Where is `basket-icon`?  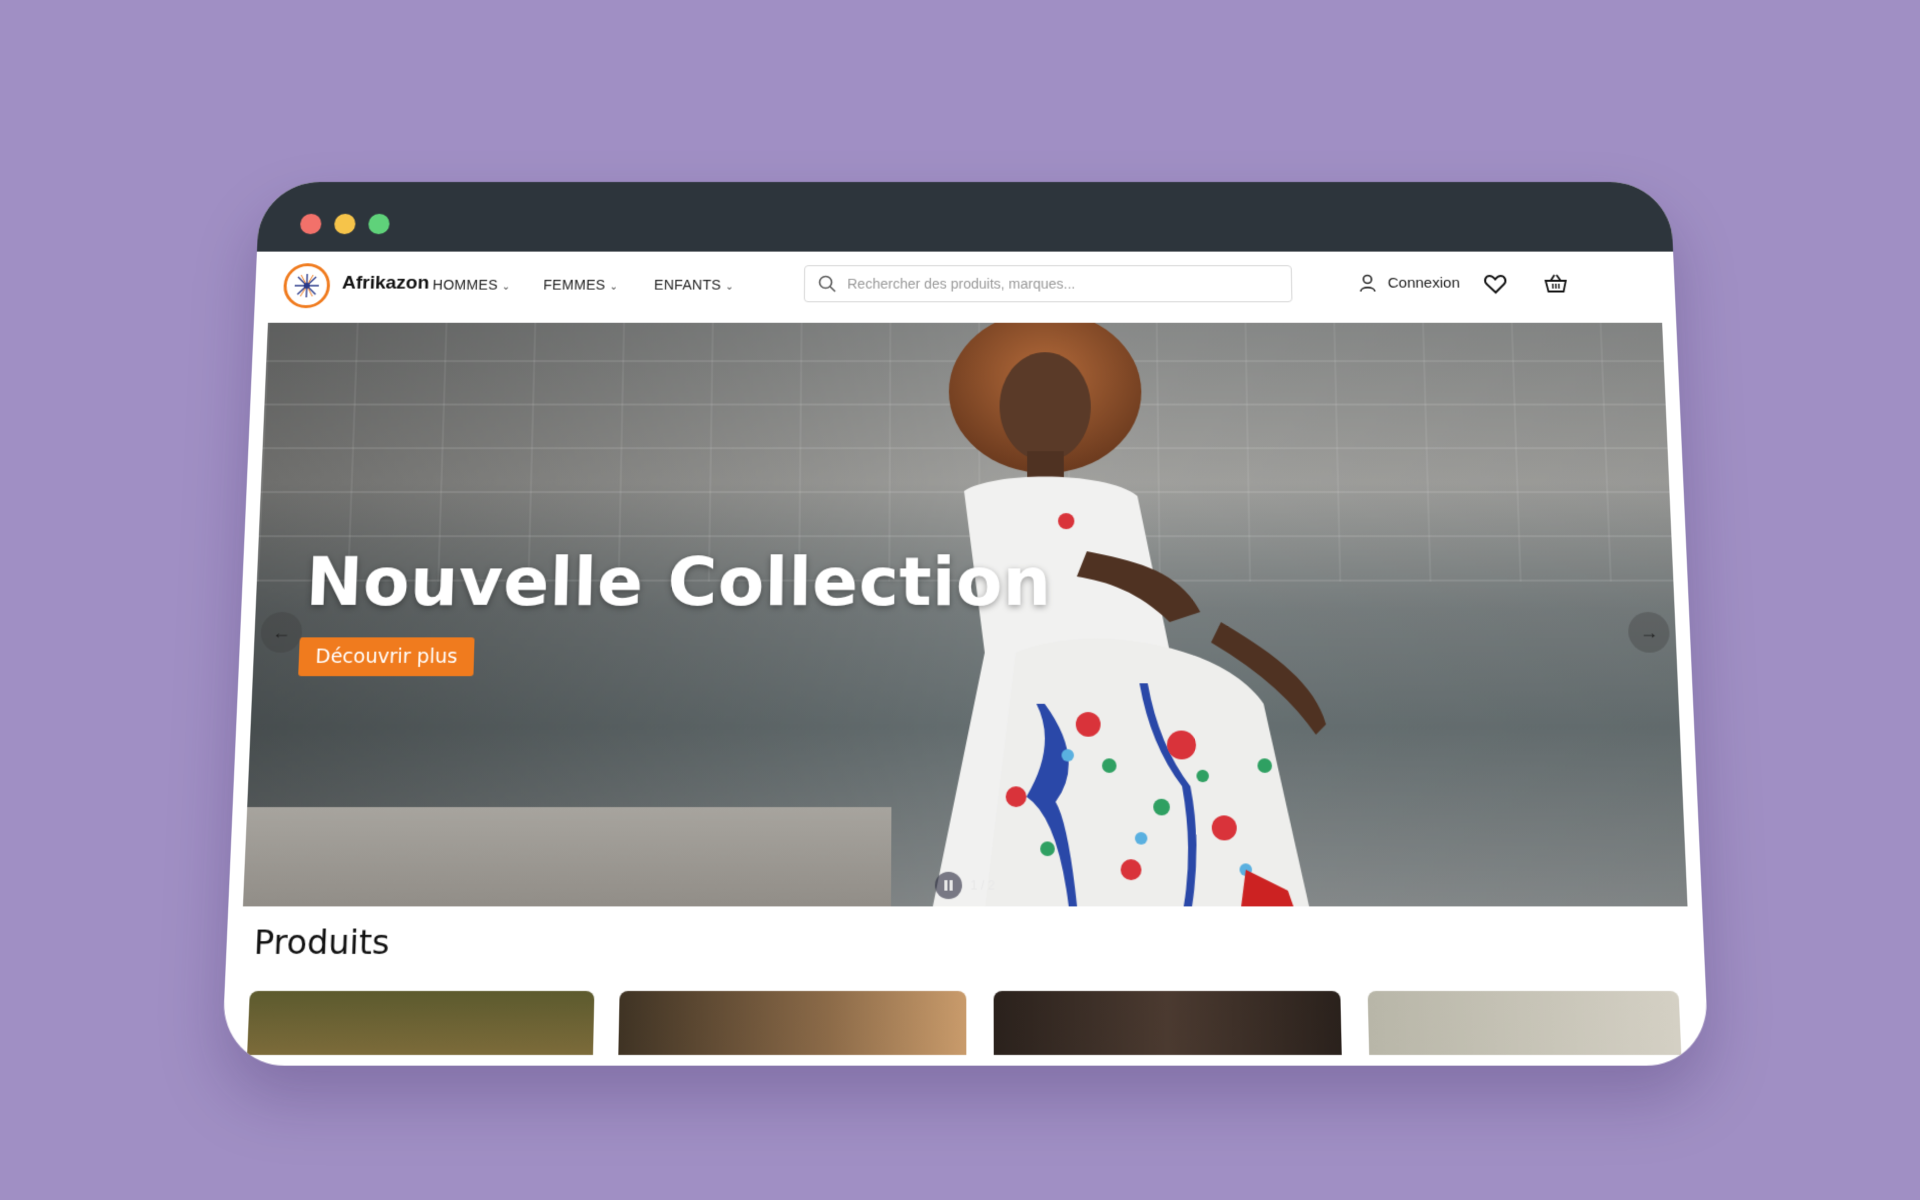
basket-icon is located at coordinates (1555, 283).